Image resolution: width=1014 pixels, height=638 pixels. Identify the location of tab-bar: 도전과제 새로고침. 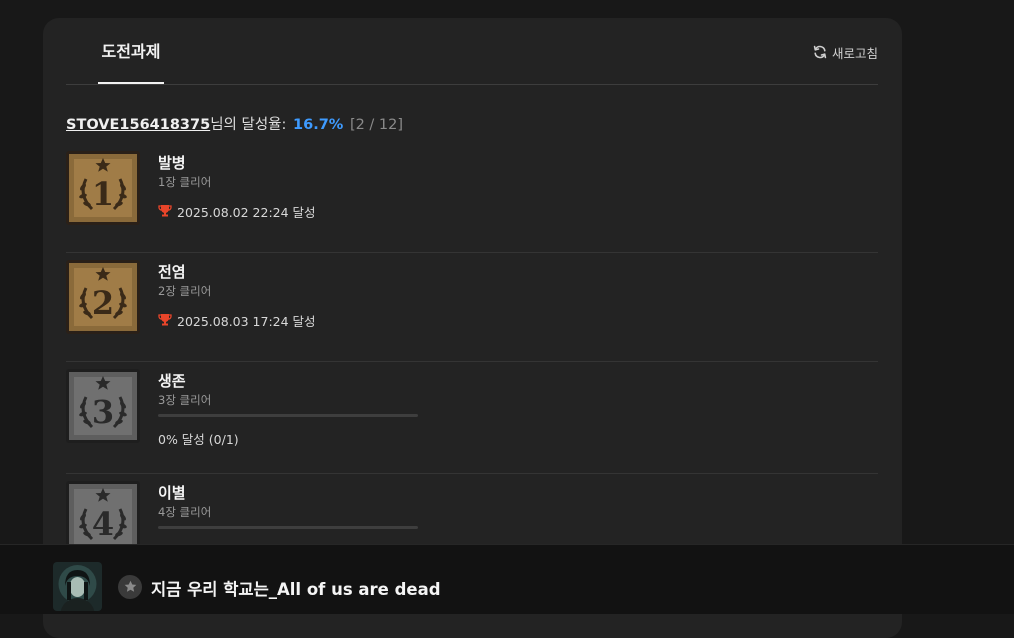
(472, 51).